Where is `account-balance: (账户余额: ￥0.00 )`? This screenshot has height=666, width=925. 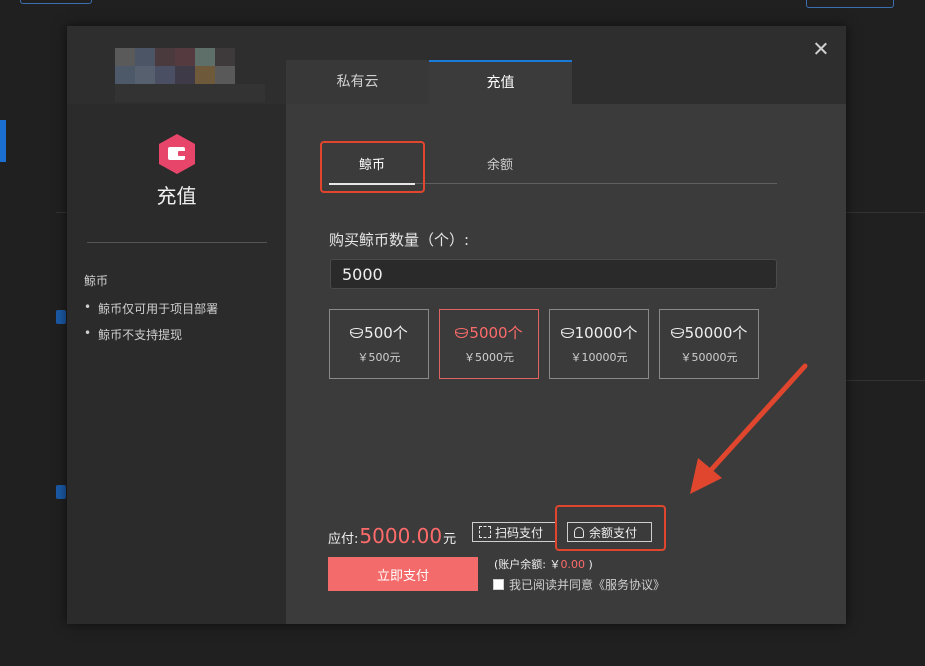 account-balance: (账户余额: ￥0.00 ) is located at coordinates (543, 564).